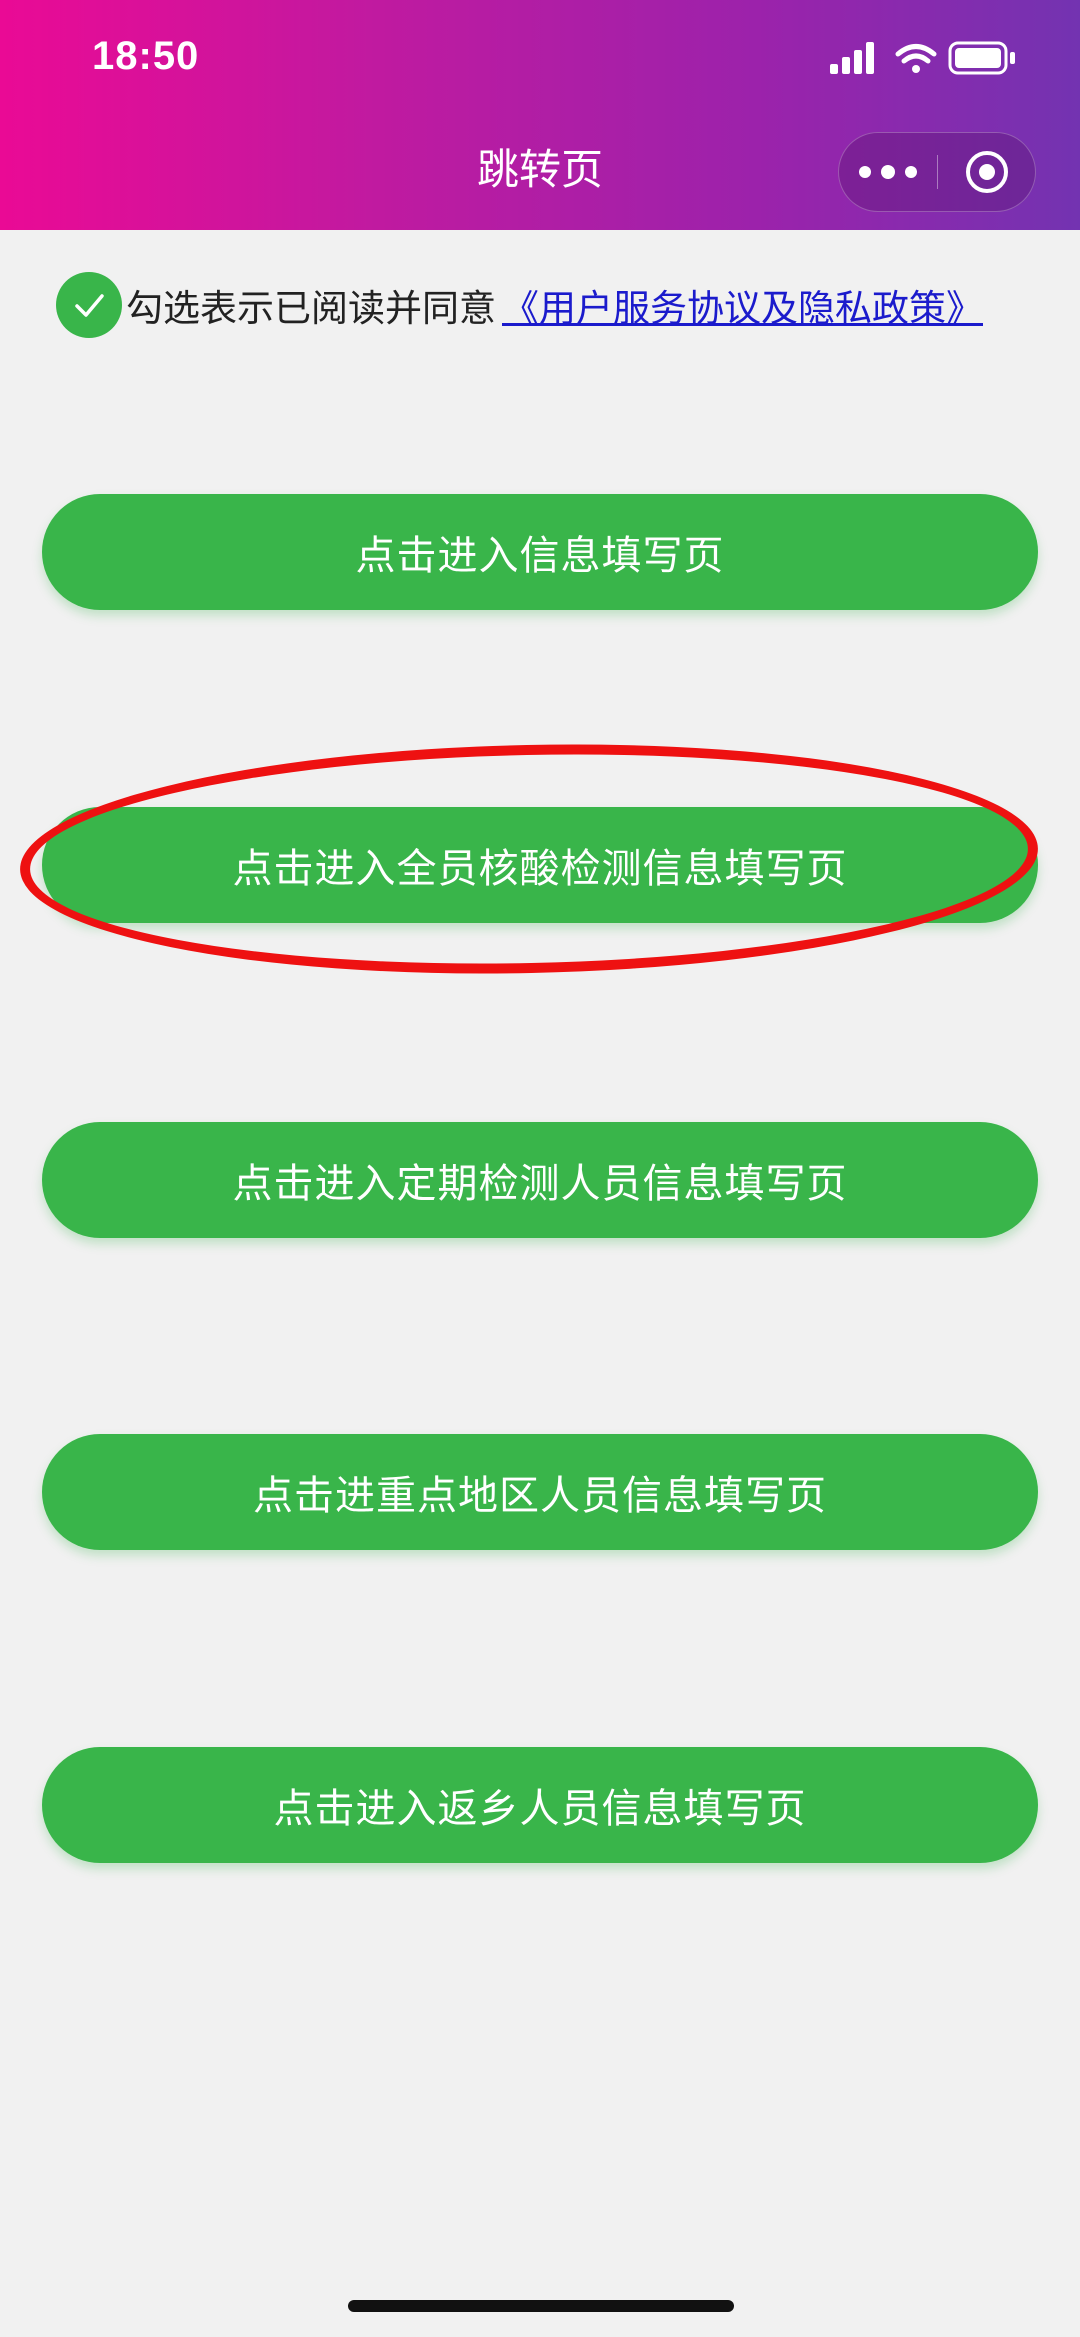 This screenshot has height=2337, width=1080. What do you see at coordinates (540, 1805) in the screenshot?
I see `returnee-form-button: 点击进入返乡人员信息填写页` at bounding box center [540, 1805].